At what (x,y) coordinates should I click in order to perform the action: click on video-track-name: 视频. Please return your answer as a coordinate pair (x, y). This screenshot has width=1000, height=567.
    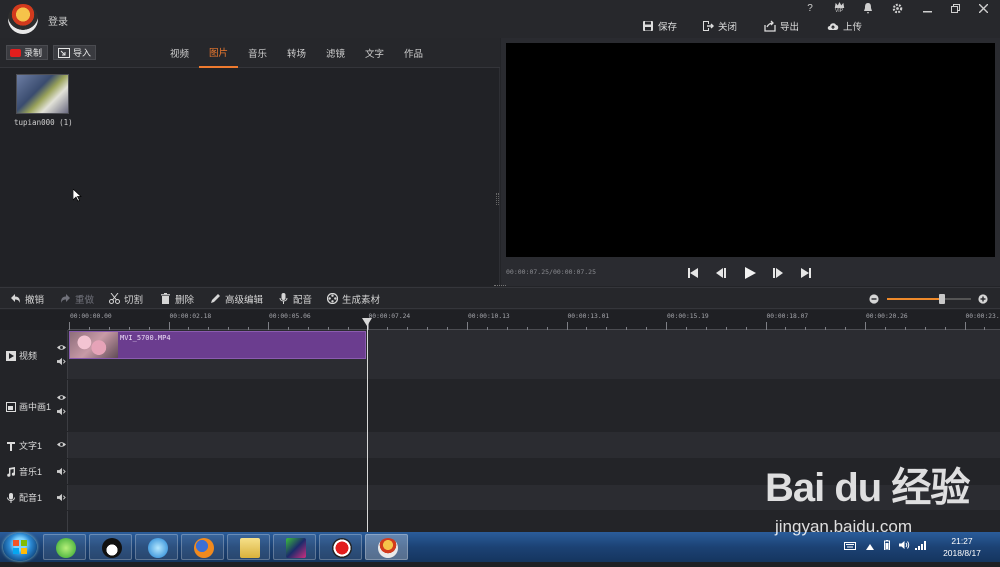
    Looking at the image, I should click on (21, 355).